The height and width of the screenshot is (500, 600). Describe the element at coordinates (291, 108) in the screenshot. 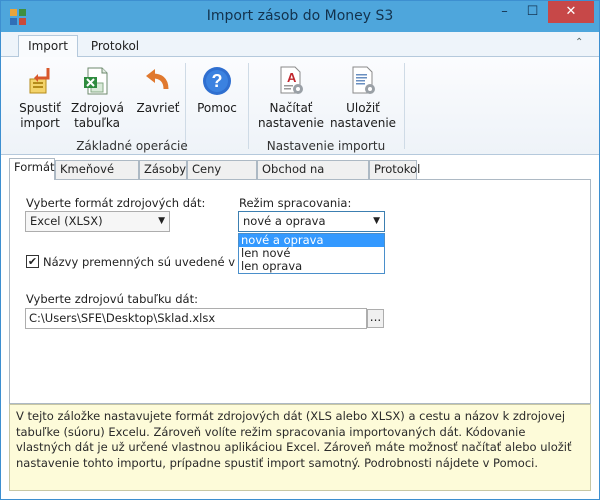

I see `load-settings-label-1: Načítať` at that location.